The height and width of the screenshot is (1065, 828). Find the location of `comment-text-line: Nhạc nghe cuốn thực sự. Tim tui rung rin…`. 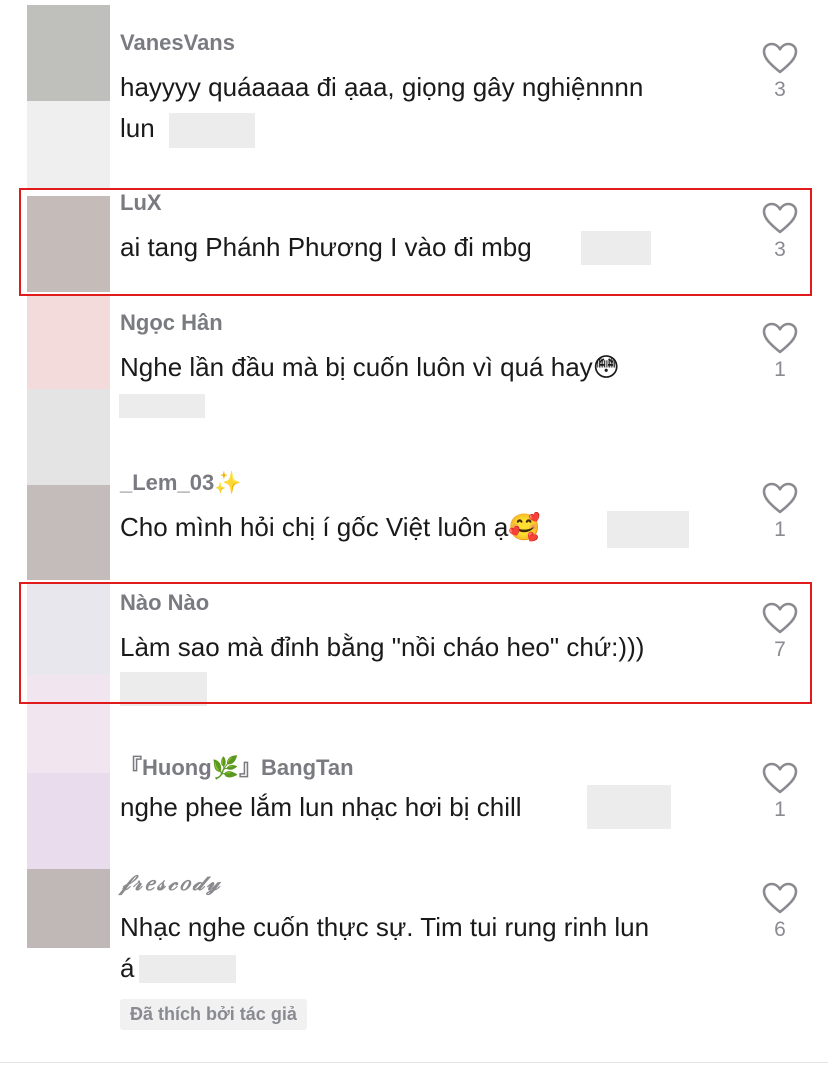

comment-text-line: Nhạc nghe cuốn thực sự. Tim tui rung rin… is located at coordinates (385, 927).